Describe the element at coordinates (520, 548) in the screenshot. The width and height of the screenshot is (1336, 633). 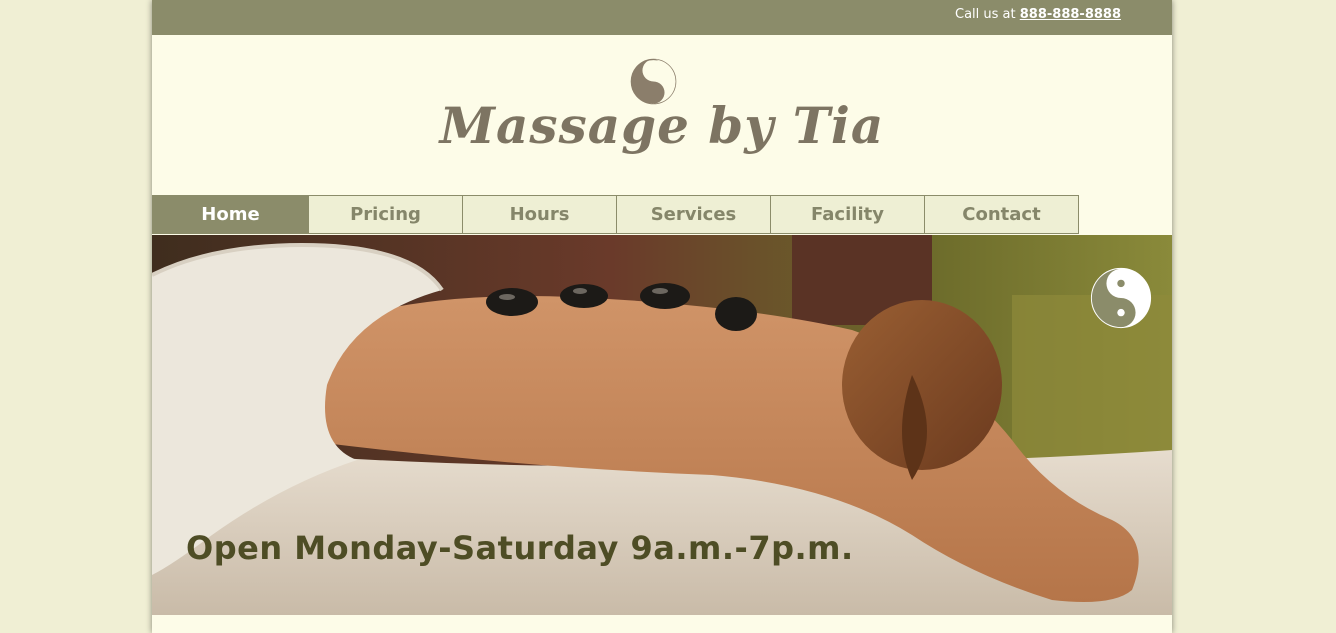
I see `hours-caption: Open Monday-Saturday 9a.m.-7p.m.` at that location.